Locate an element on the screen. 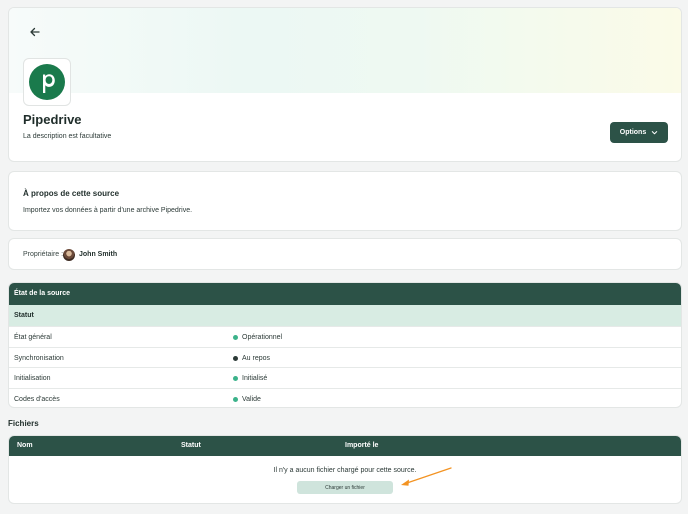 The height and width of the screenshot is (514, 688). status-table-title: État de la source is located at coordinates (345, 294).